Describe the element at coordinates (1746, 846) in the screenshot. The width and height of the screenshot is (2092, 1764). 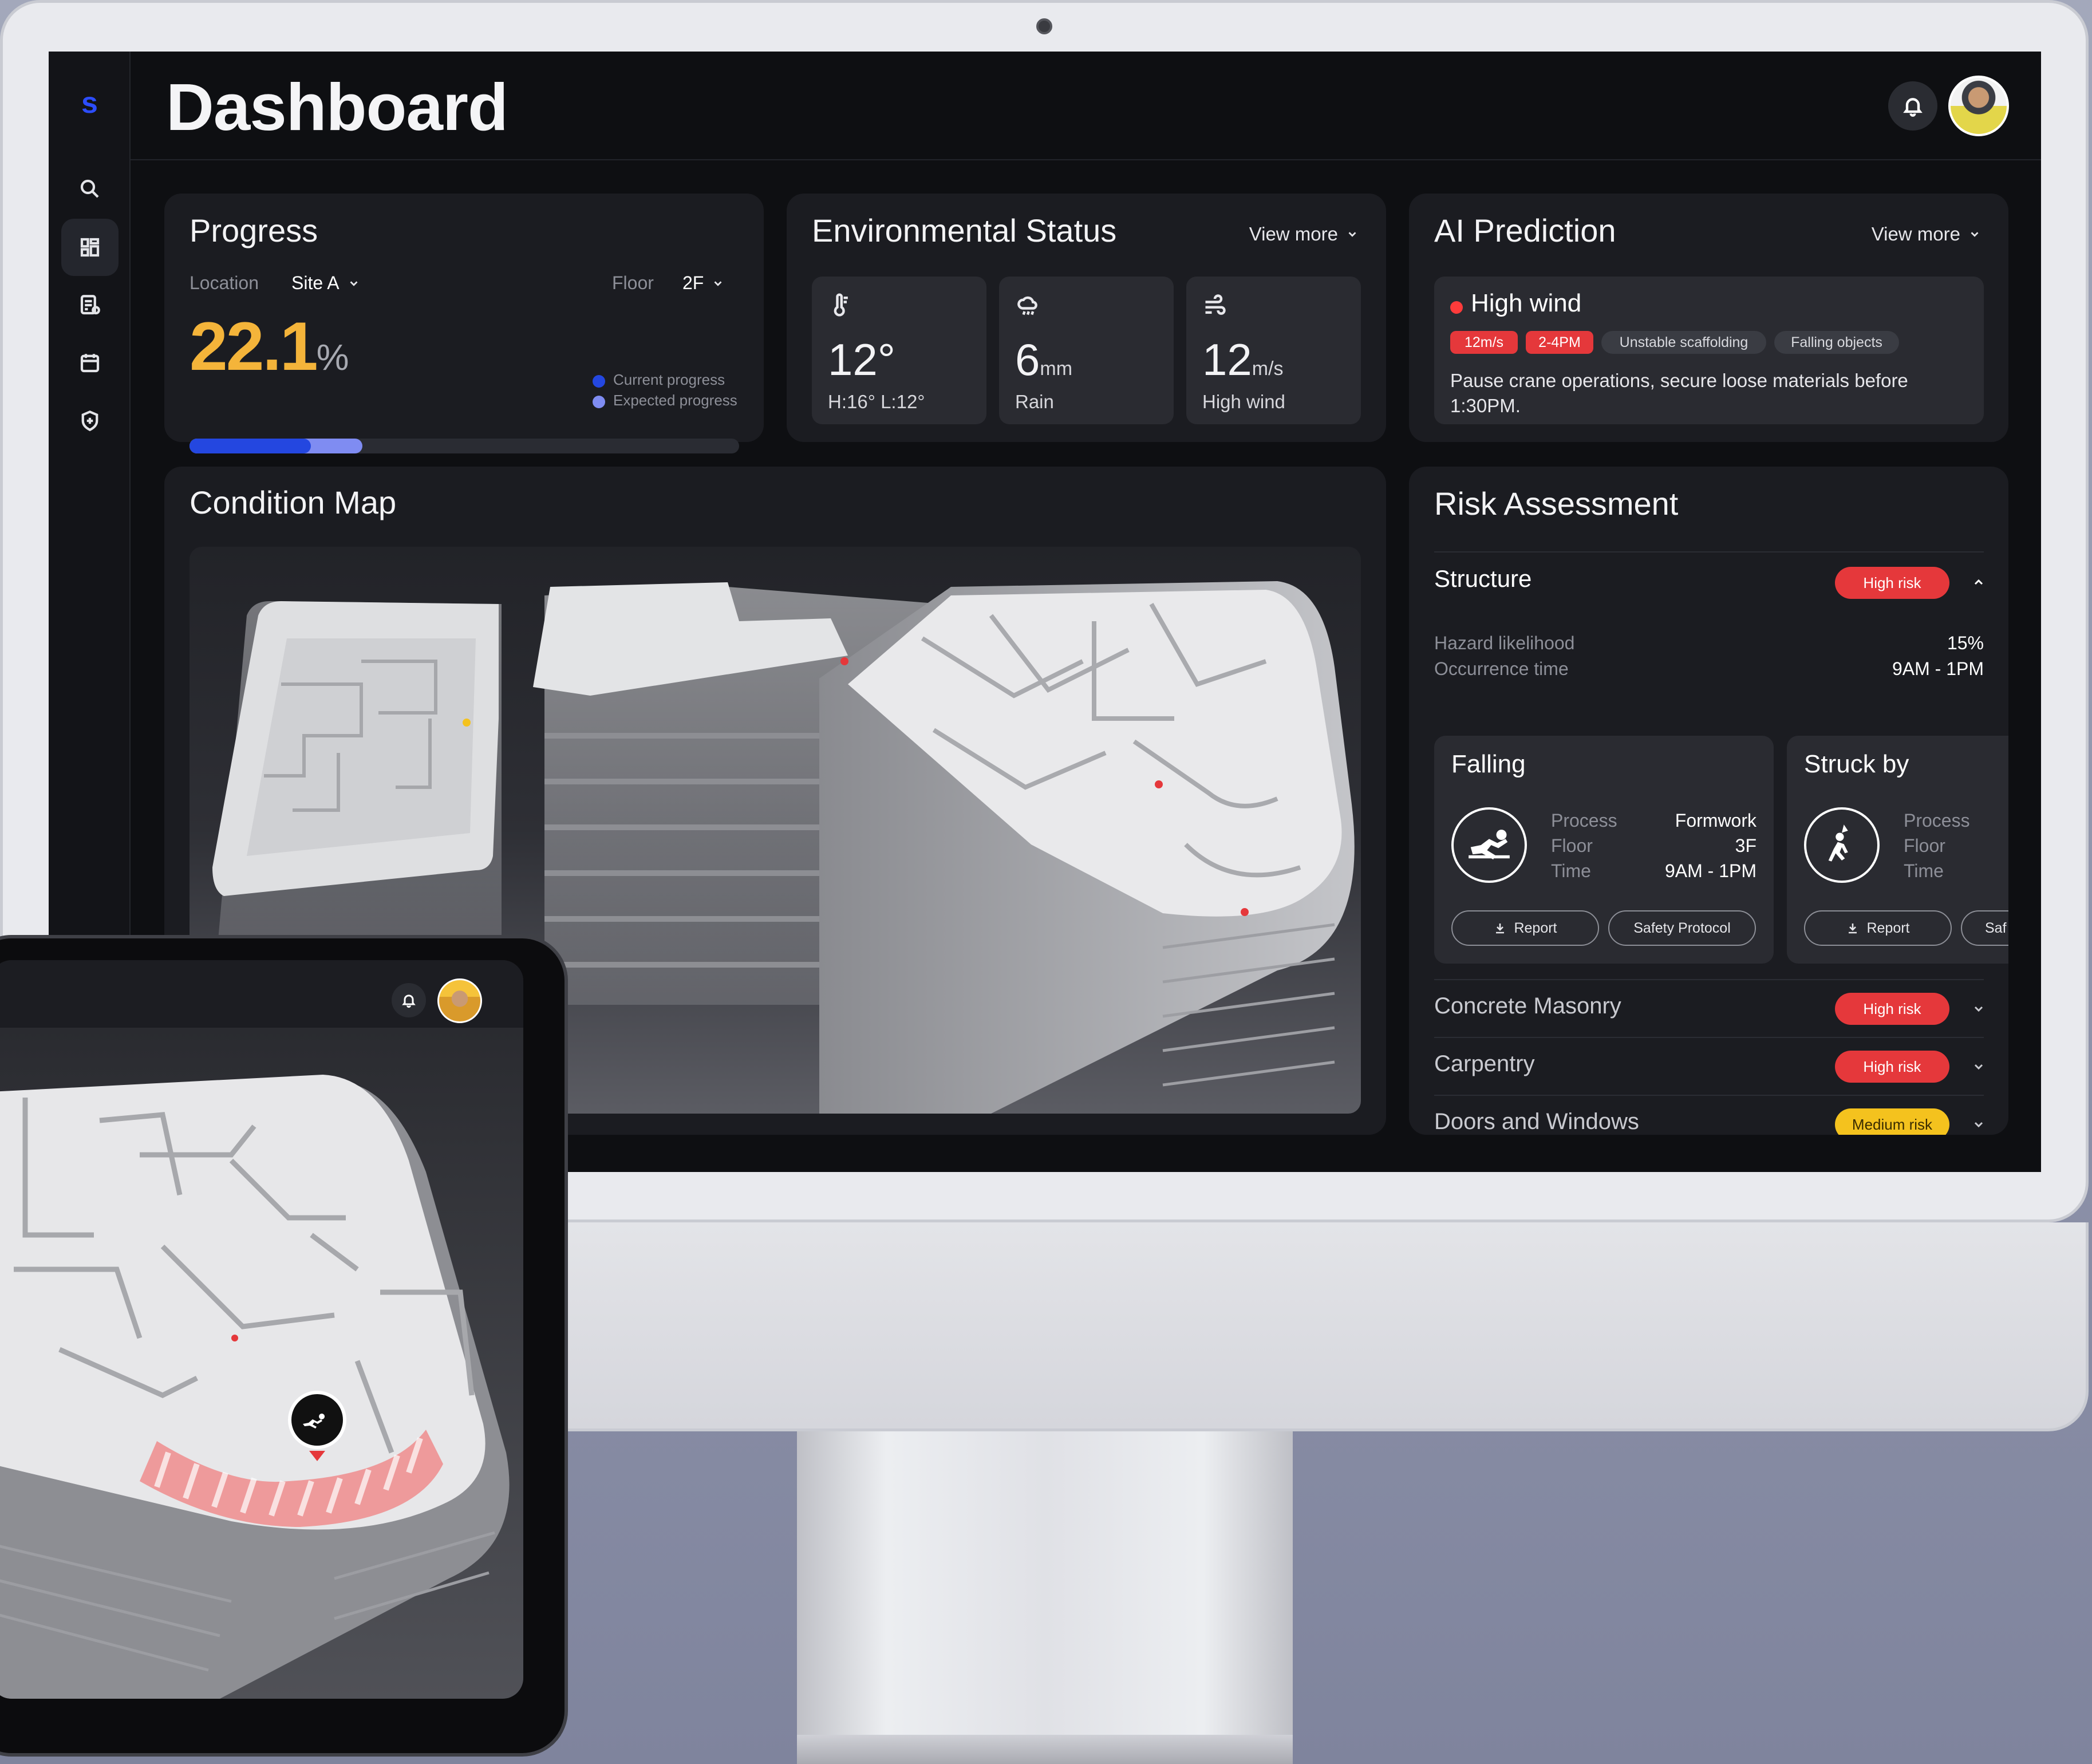
I see `falling-floor-value: 3F` at that location.